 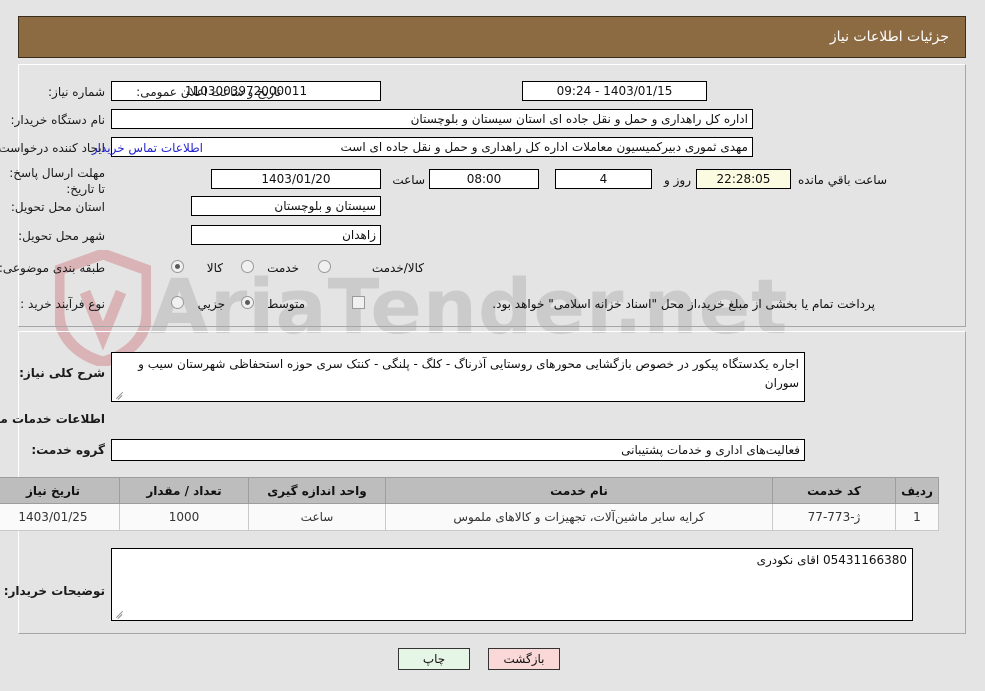 I want to click on back-button: بازگشت, so click(x=524, y=659).